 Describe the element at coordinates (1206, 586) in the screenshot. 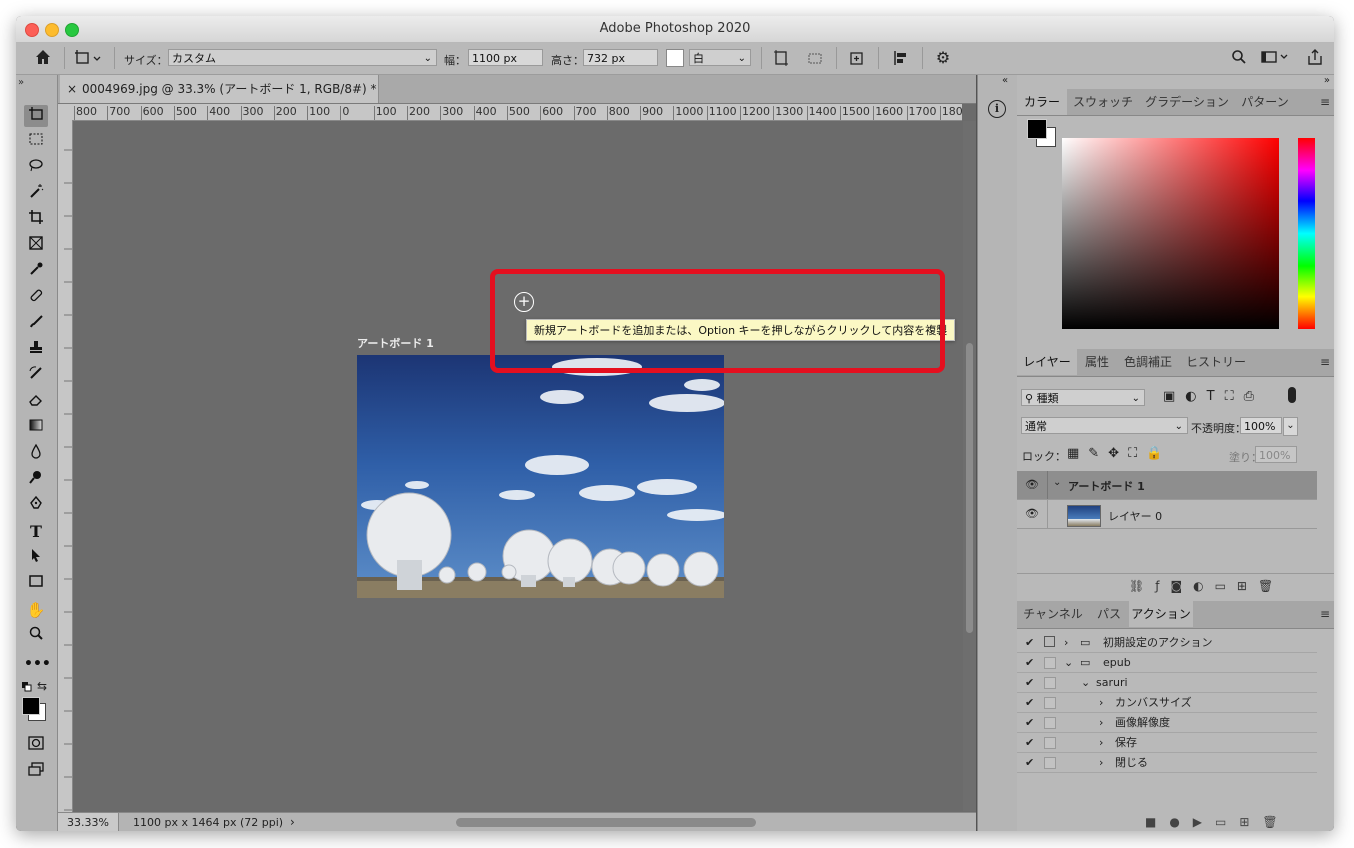

I see `layer-actions-icons: ⛓ƒ◙◐▭⊞🗑` at that location.